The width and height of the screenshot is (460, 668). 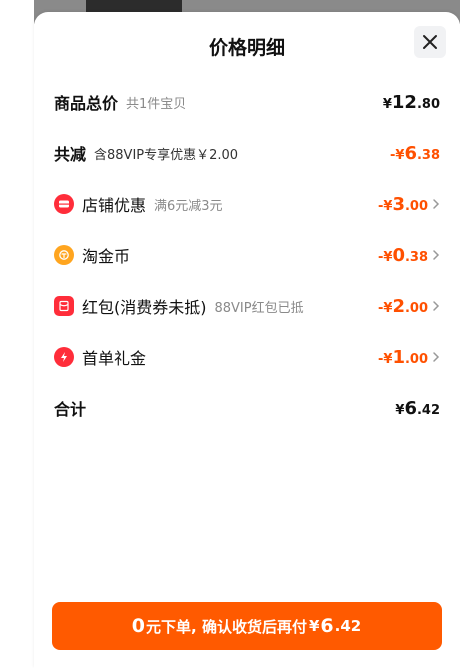 I want to click on total-discount-integer: 6, so click(x=410, y=153).